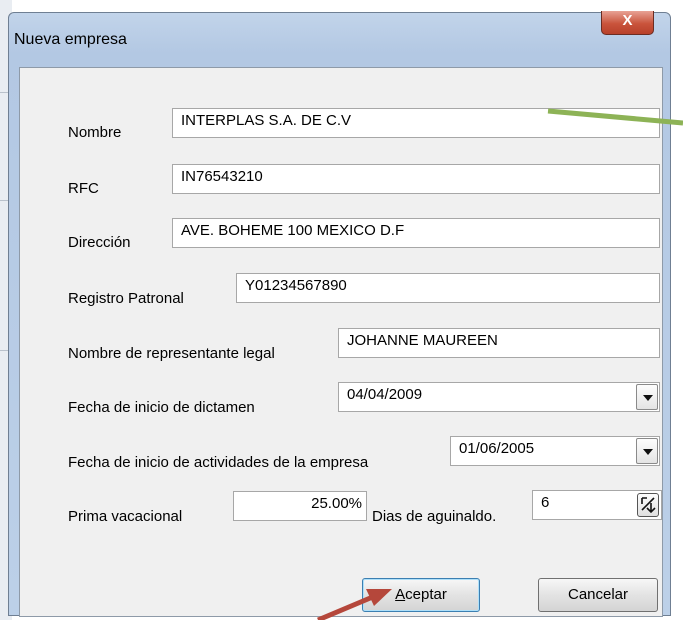 This screenshot has width=683, height=620. Describe the element at coordinates (545, 502) in the screenshot. I see `dias-aguinaldo-value: 6` at that location.